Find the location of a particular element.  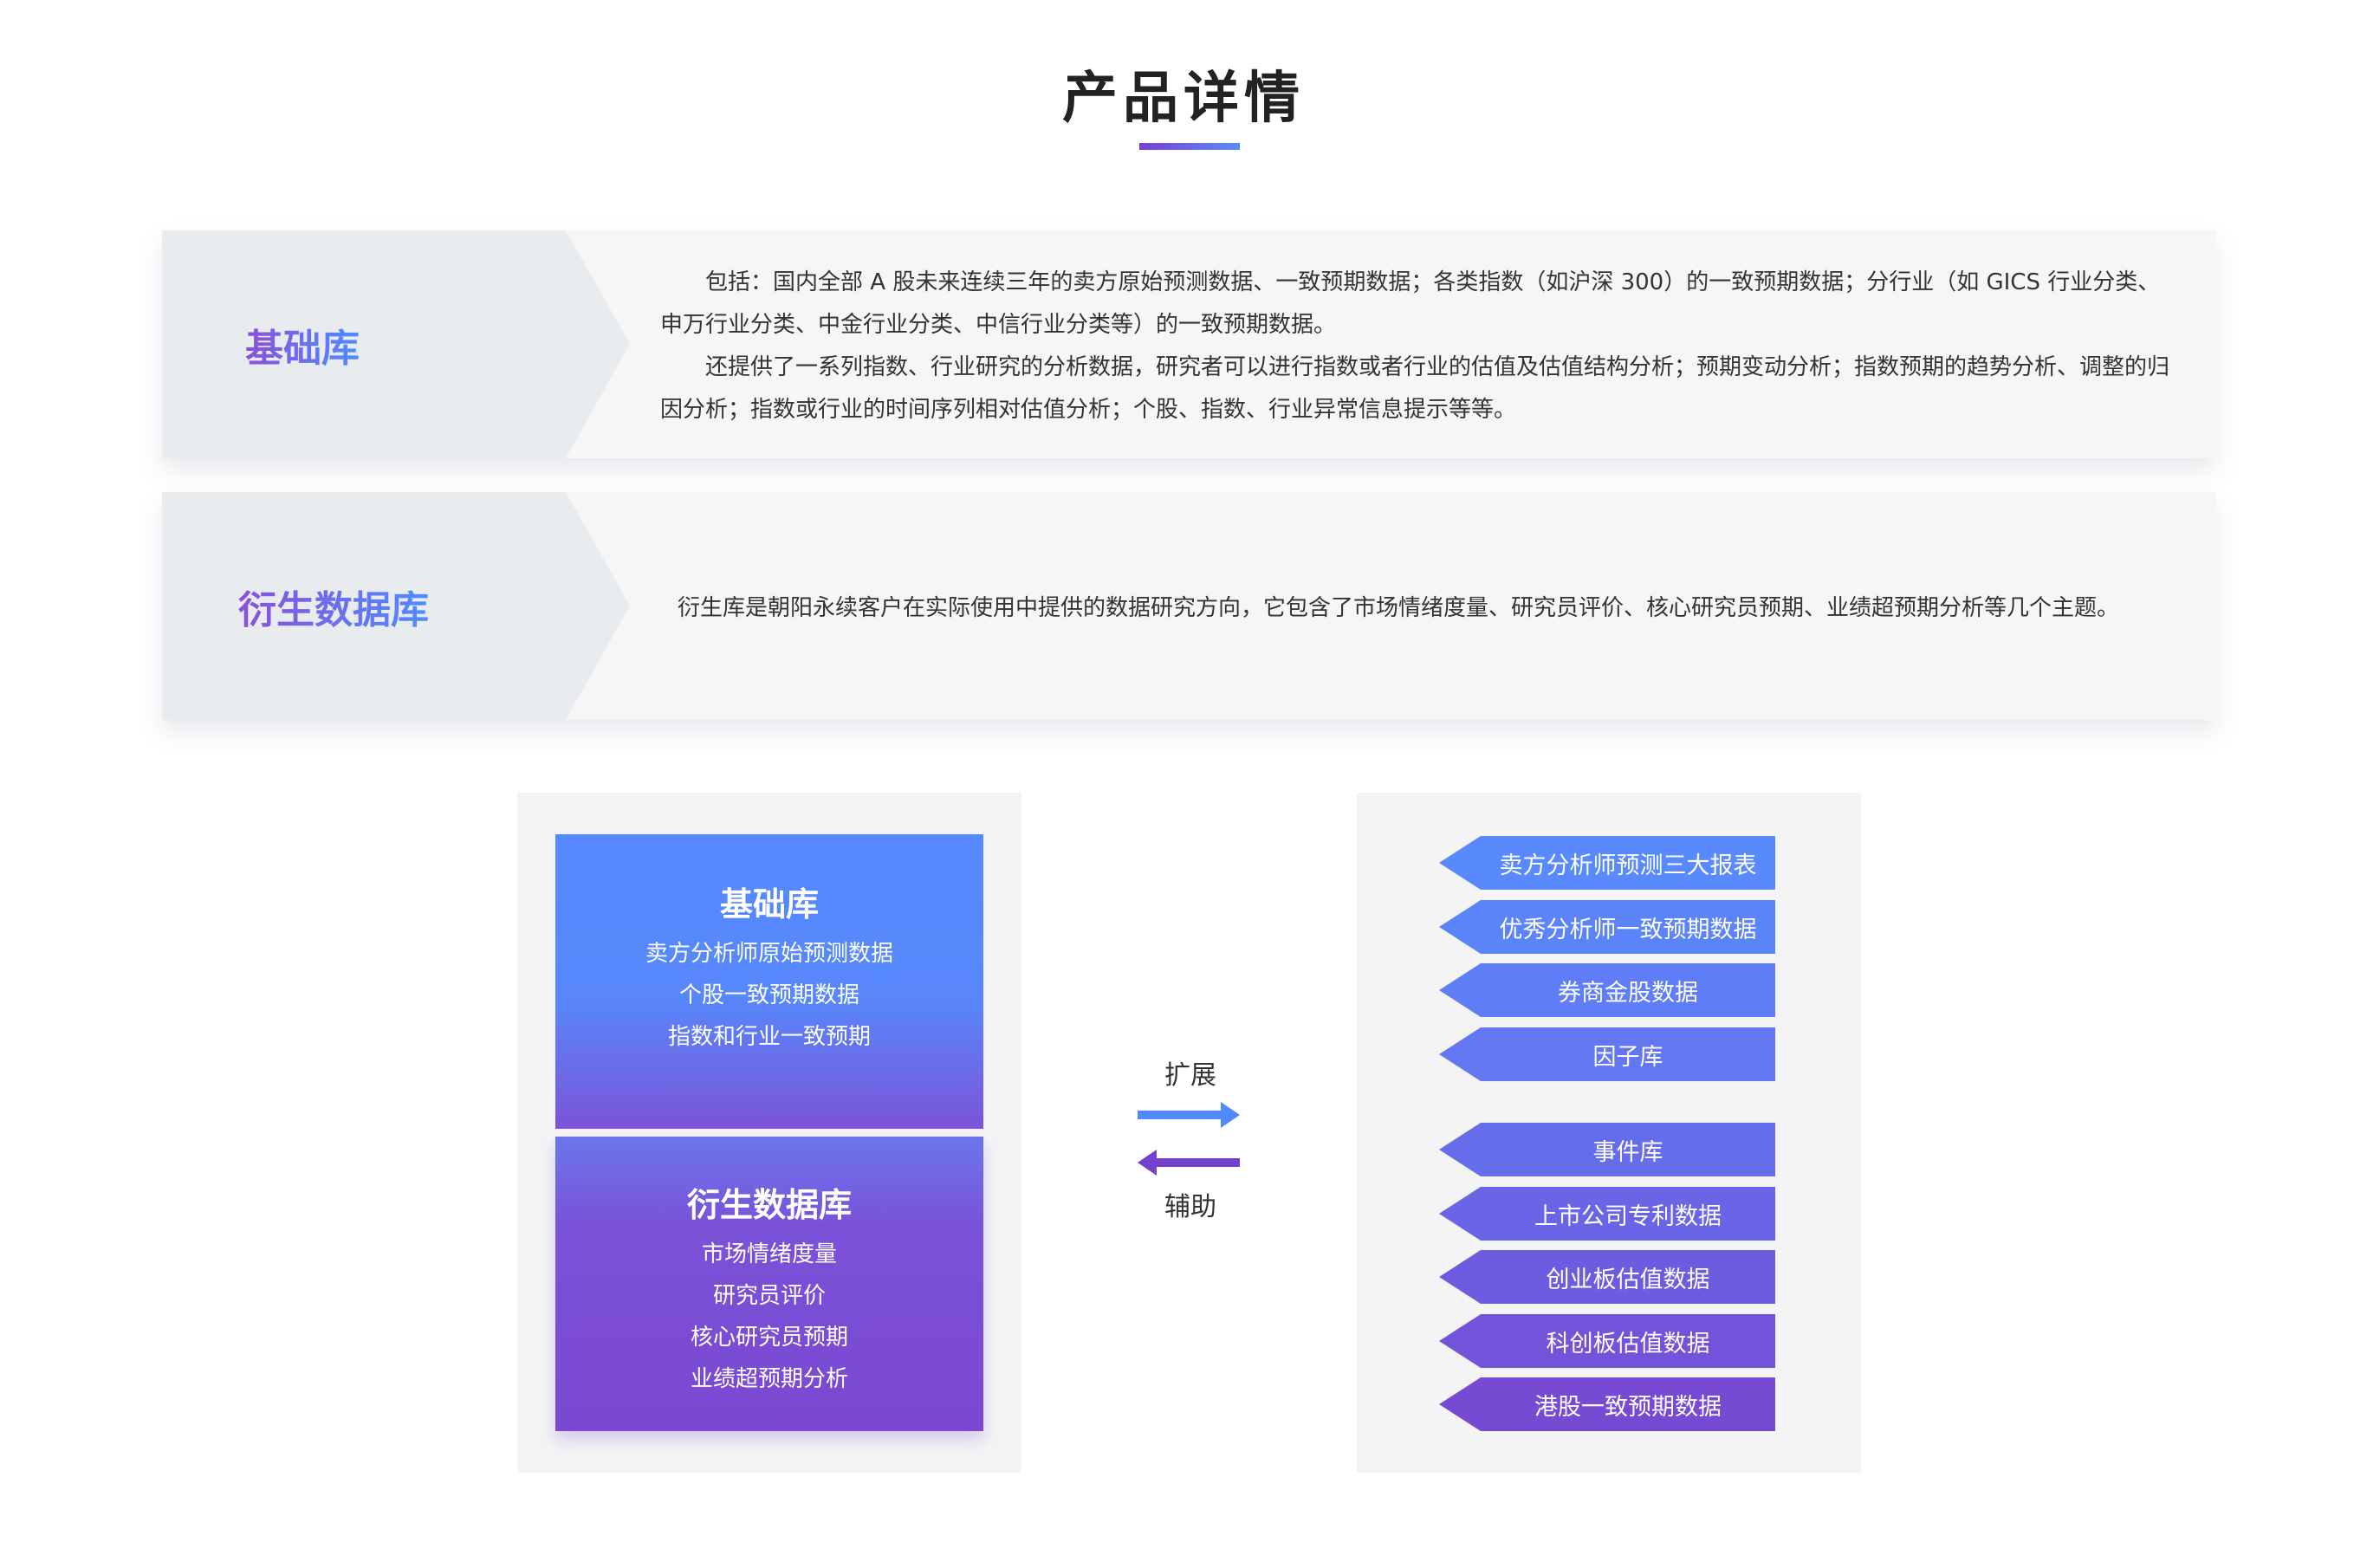

data-module-tag: 优秀分析师一致预期数据 is located at coordinates (1607, 927).